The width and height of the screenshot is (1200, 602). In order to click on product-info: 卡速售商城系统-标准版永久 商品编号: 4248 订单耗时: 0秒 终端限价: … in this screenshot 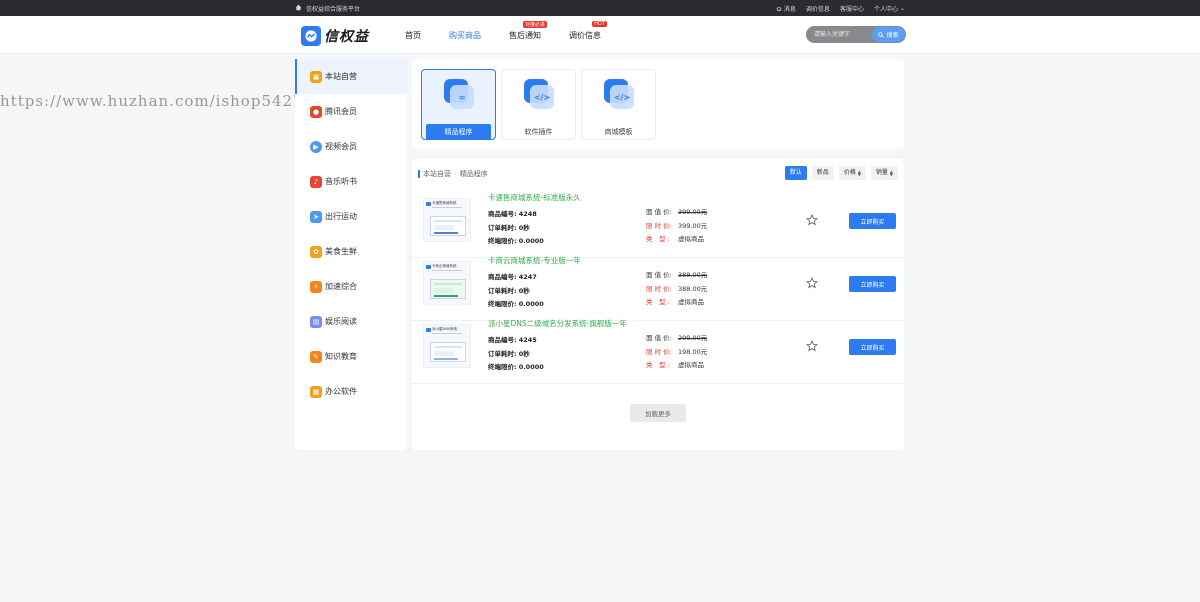, I will do `click(534, 220)`.